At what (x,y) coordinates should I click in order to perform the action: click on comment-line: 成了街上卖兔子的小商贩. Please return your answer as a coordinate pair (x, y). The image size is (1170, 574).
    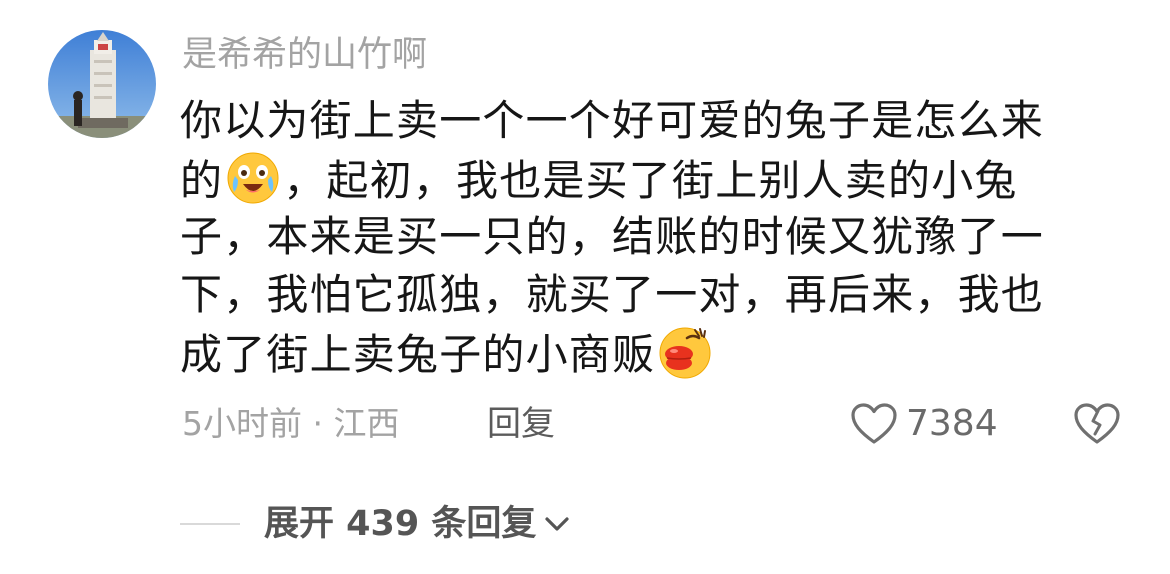
    Looking at the image, I should click on (642, 353).